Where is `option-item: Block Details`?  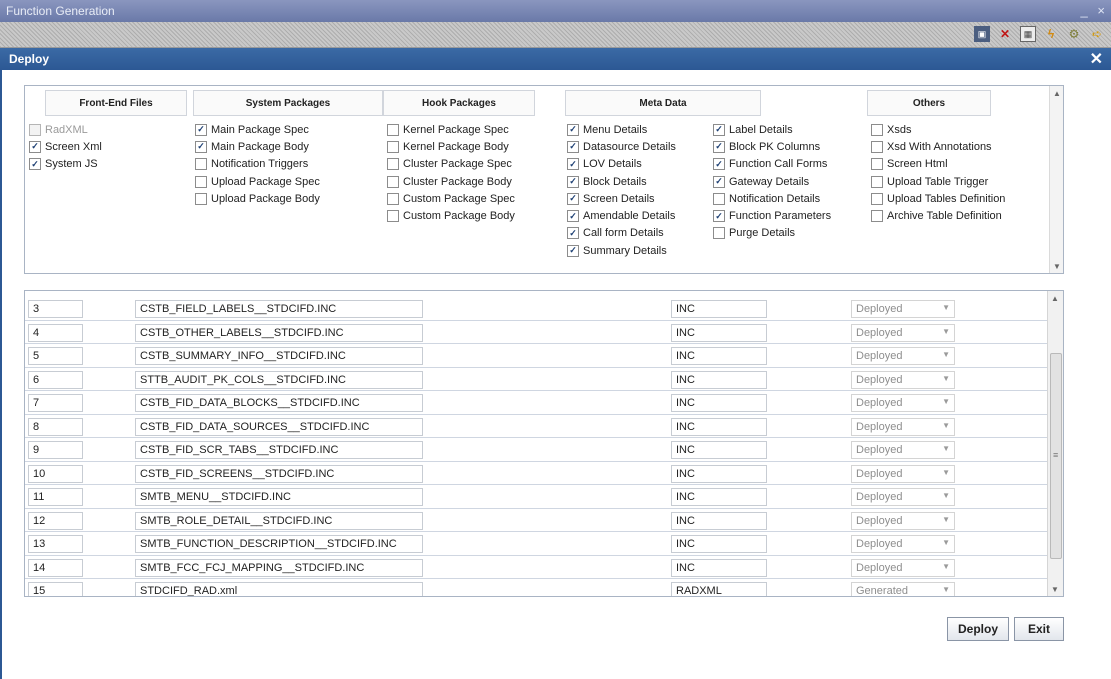 option-item: Block Details is located at coordinates (621, 181).